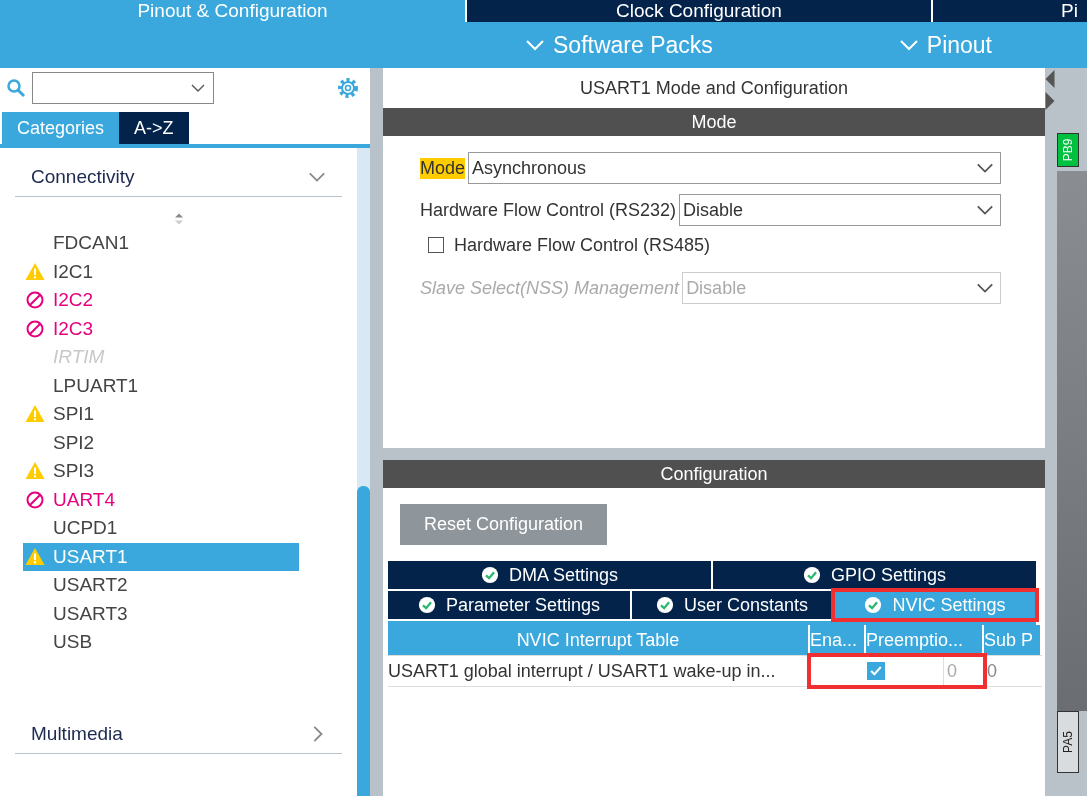 The image size is (1087, 796). What do you see at coordinates (1050, 79) in the screenshot?
I see `collapse-arrow-icon` at bounding box center [1050, 79].